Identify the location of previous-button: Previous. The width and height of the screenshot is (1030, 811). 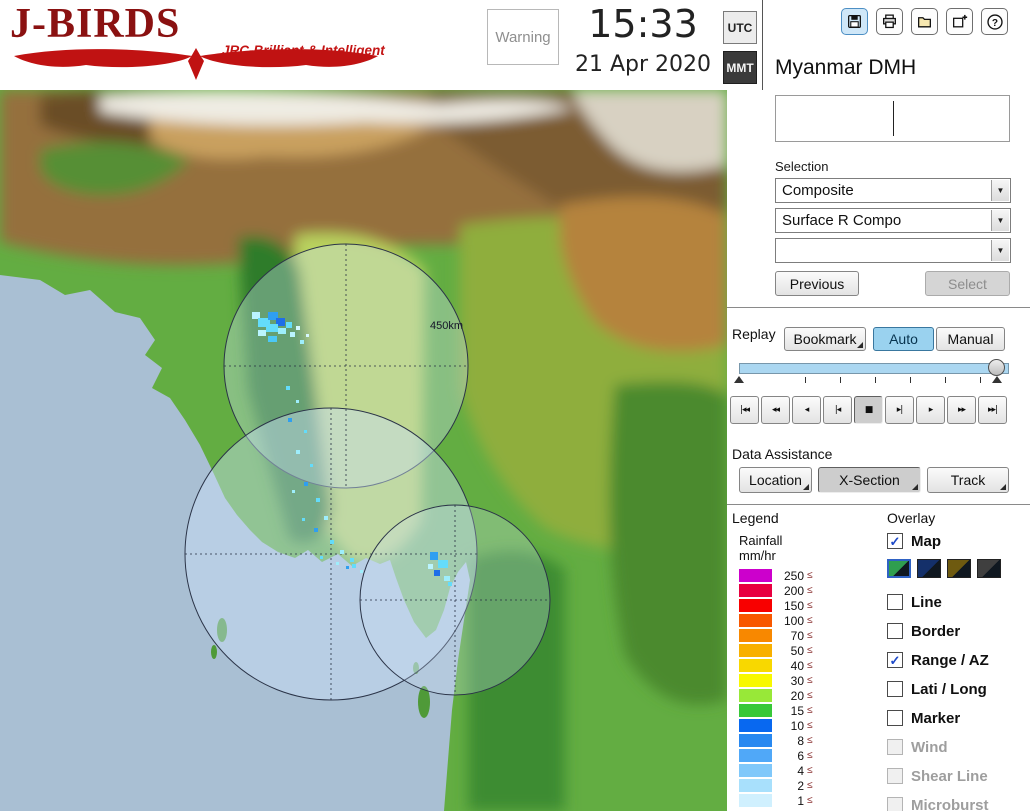
(817, 283).